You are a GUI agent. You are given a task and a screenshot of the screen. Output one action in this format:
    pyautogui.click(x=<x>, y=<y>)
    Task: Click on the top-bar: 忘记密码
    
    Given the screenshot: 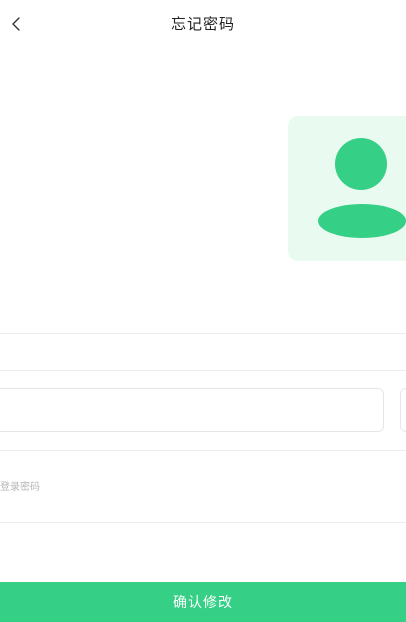 What is the action you would take?
    pyautogui.click(x=203, y=24)
    